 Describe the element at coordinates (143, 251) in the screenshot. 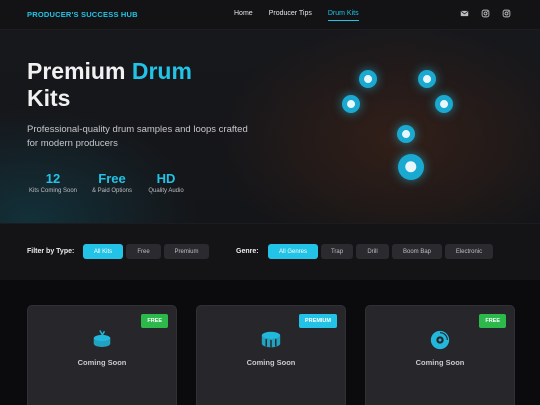

I see `filter-type-free: Free` at that location.